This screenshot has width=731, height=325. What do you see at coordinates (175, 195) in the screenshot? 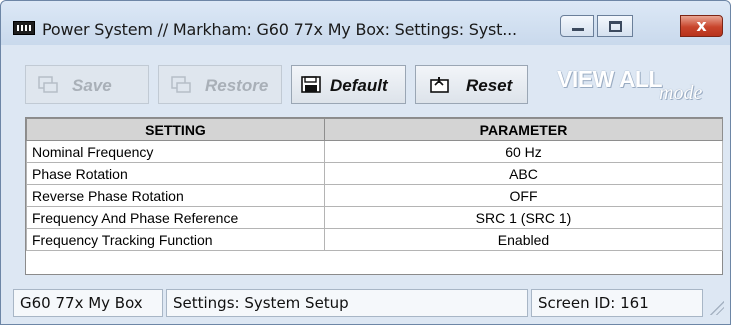
I see `setting-cell: Reverse Phase Rotation` at bounding box center [175, 195].